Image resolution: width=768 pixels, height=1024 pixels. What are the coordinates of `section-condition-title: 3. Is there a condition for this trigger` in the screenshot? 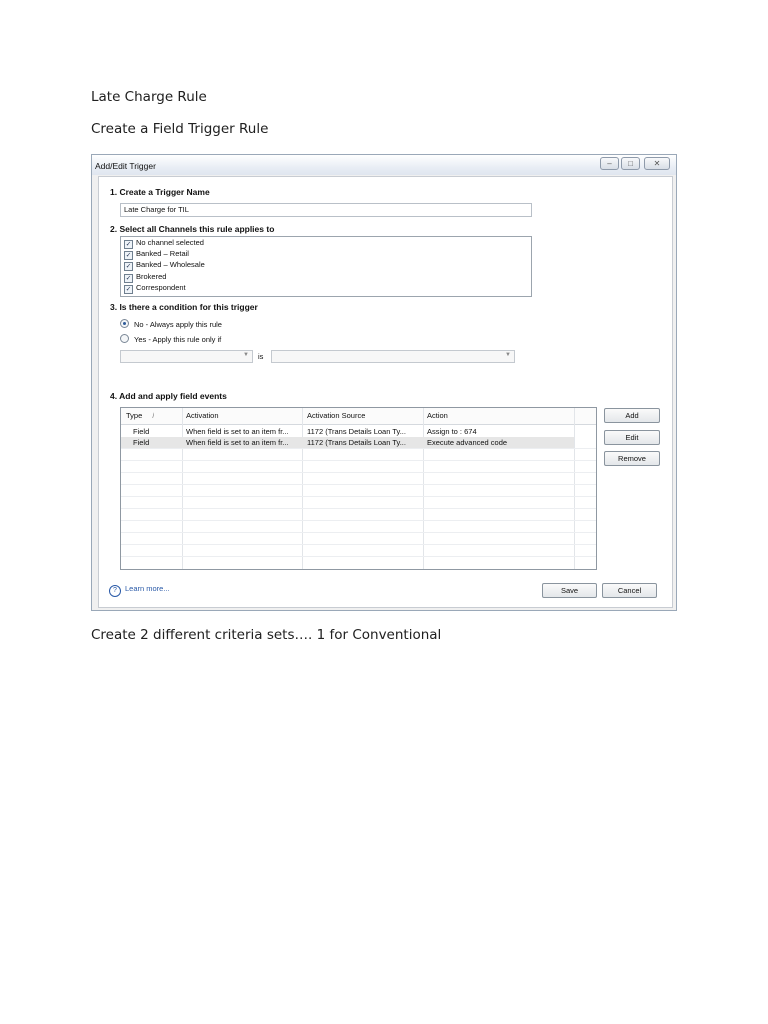 It's located at (184, 307).